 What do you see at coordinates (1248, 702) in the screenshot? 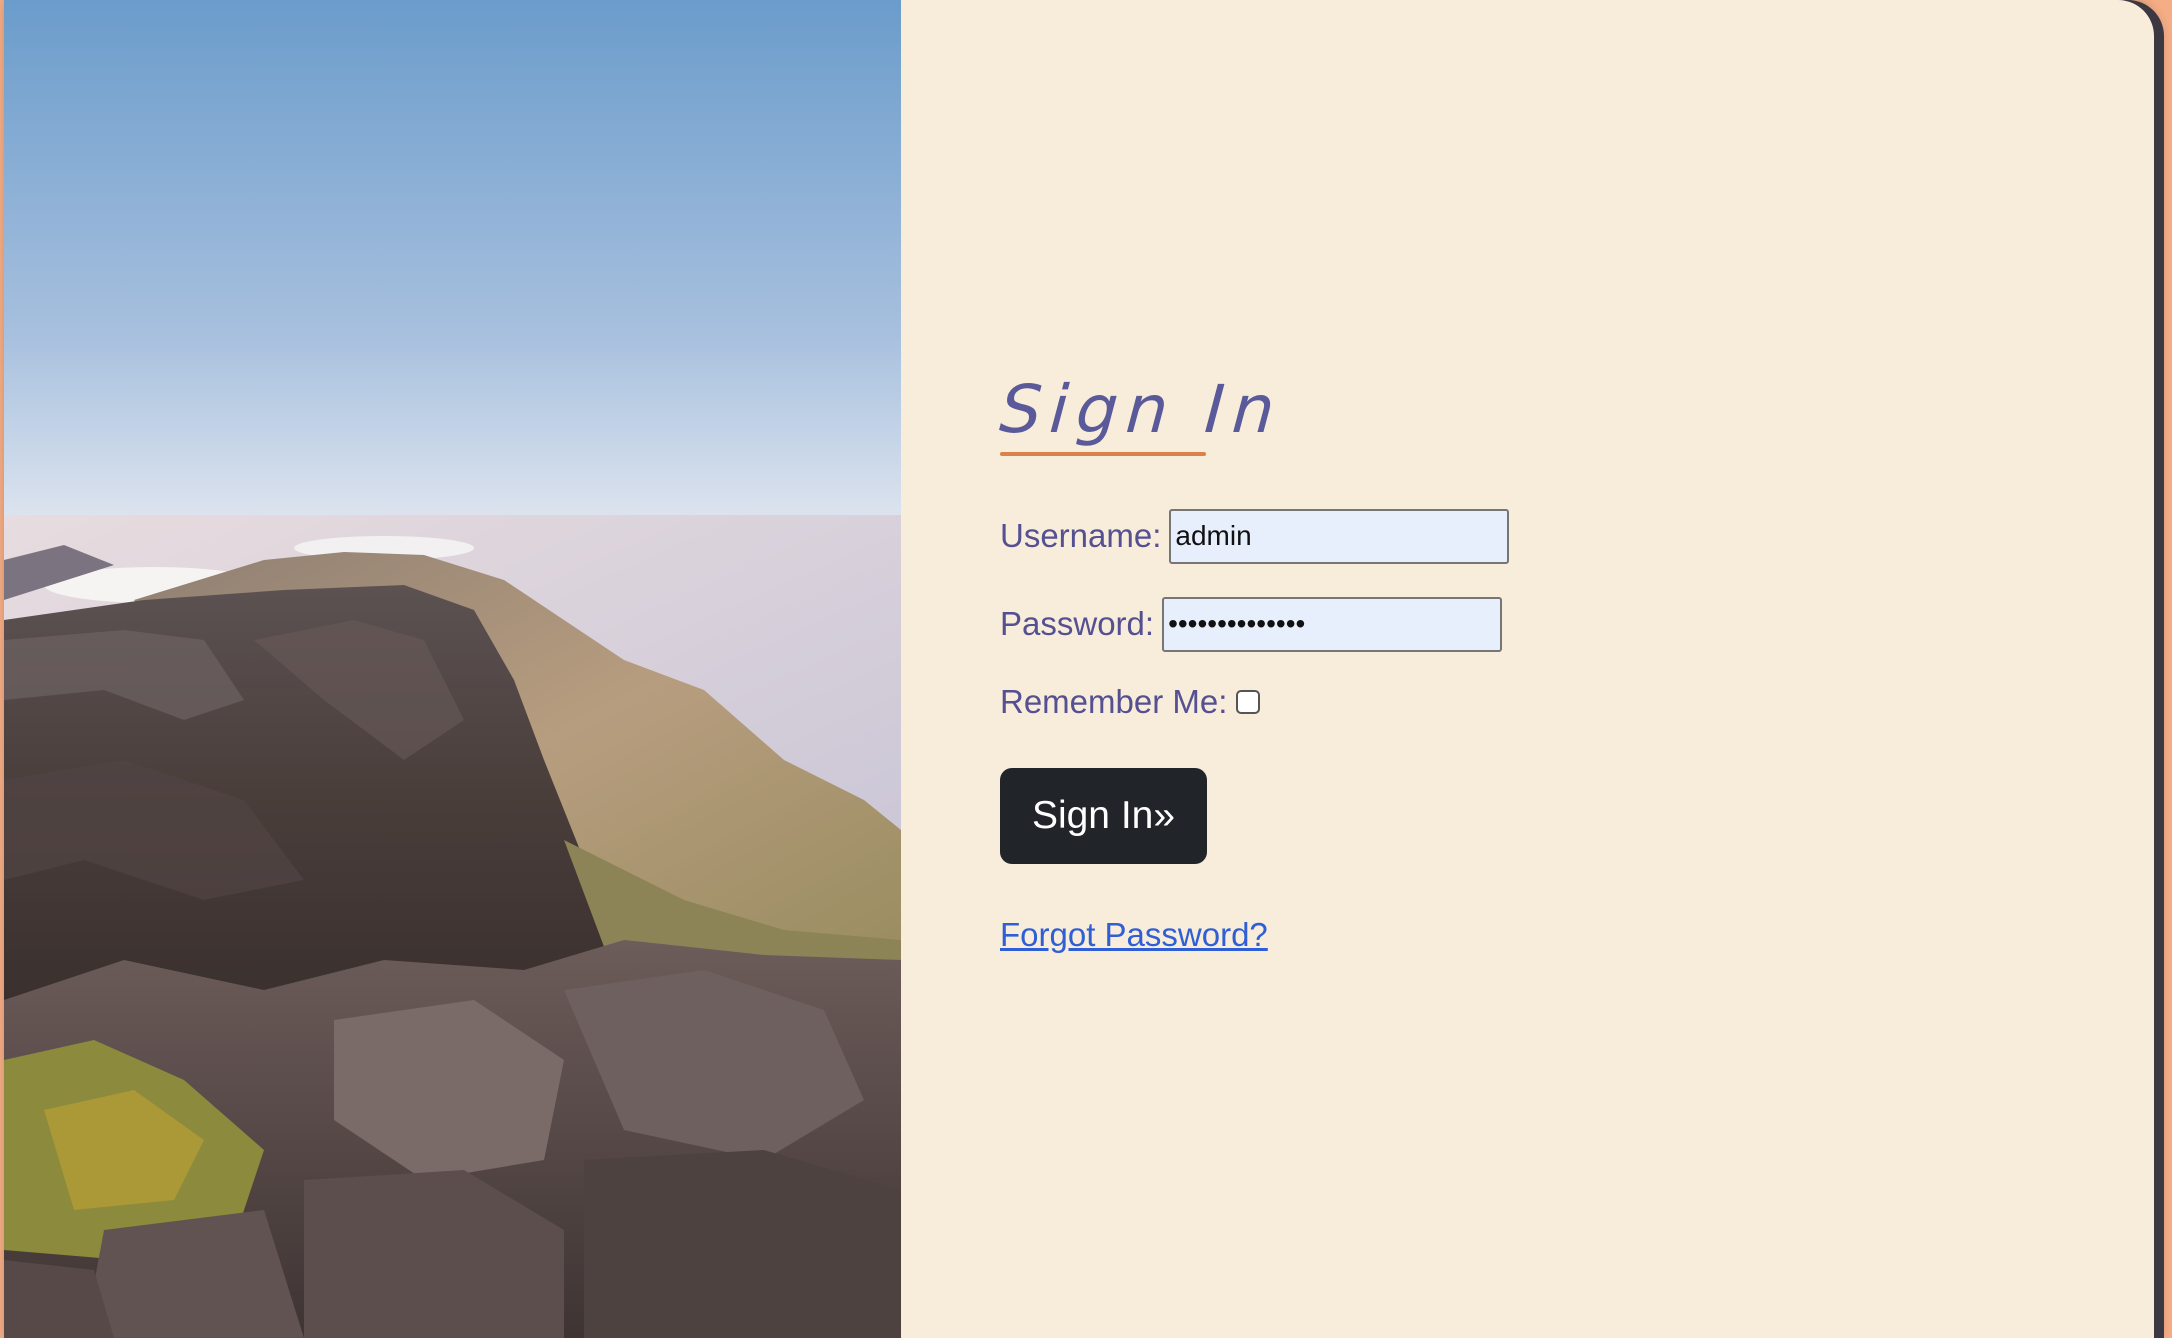
I see `remember-me-checkbox` at bounding box center [1248, 702].